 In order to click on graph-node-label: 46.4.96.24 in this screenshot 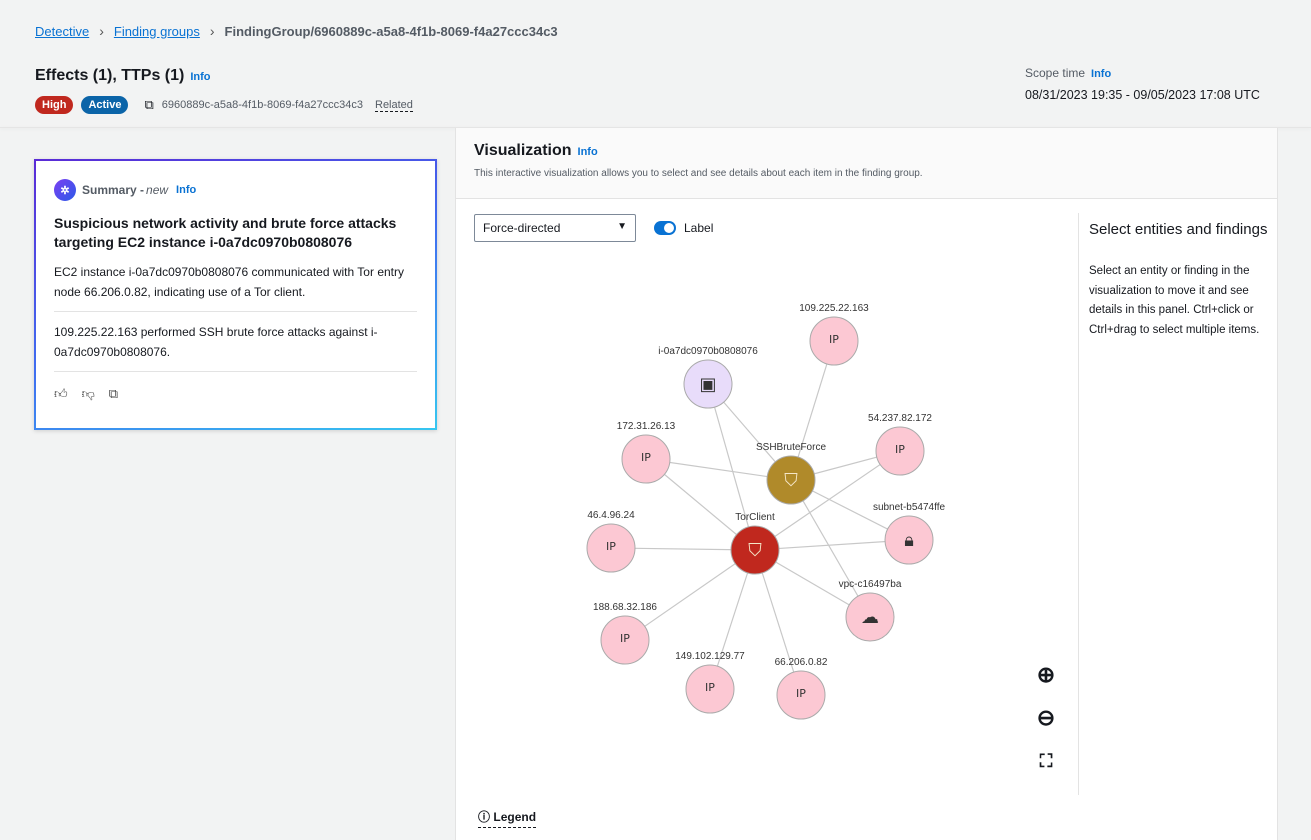, I will do `click(611, 515)`.